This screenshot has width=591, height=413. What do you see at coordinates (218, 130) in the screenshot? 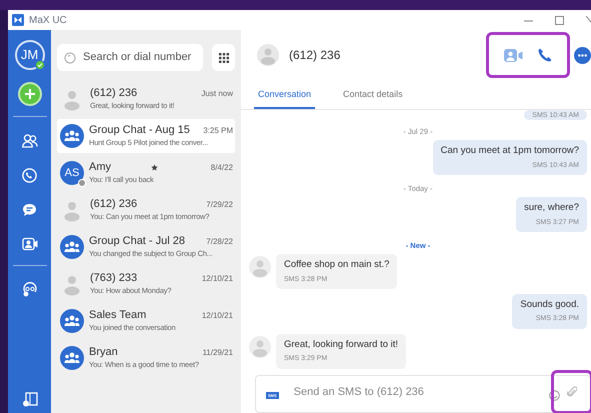
I see `conversation-time: 3:25 PM` at bounding box center [218, 130].